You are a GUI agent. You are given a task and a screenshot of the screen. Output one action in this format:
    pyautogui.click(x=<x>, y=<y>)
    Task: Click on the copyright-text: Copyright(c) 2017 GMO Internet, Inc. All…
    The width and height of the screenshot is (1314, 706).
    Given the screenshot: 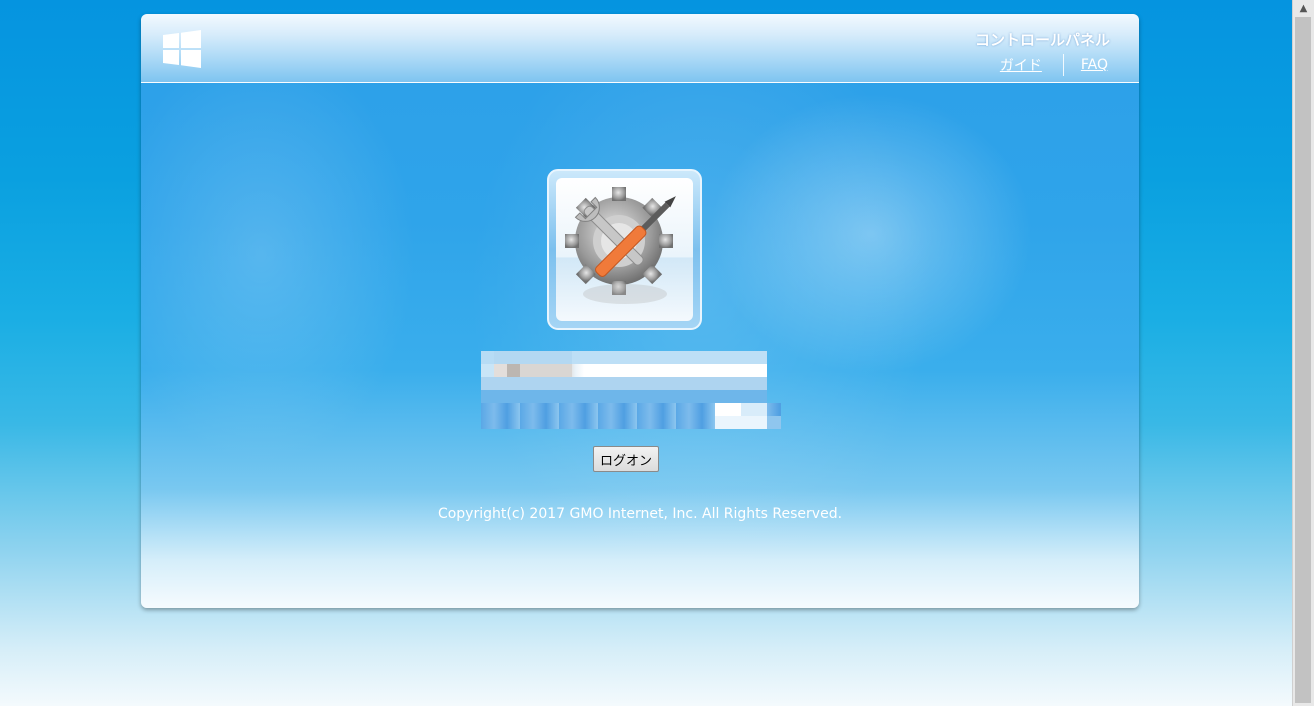 What is the action you would take?
    pyautogui.click(x=640, y=514)
    